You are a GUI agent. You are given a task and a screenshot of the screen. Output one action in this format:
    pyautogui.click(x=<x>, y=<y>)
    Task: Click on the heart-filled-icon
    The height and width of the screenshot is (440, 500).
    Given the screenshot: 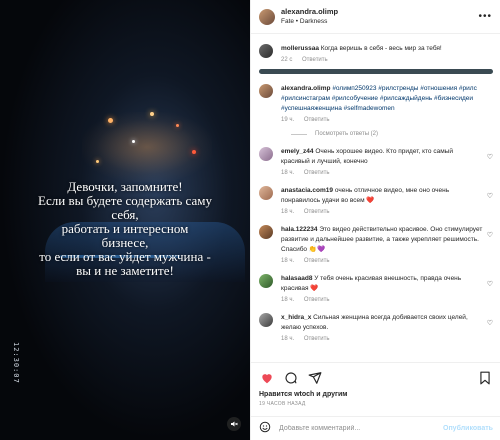 What is the action you would take?
    pyautogui.click(x=267, y=378)
    